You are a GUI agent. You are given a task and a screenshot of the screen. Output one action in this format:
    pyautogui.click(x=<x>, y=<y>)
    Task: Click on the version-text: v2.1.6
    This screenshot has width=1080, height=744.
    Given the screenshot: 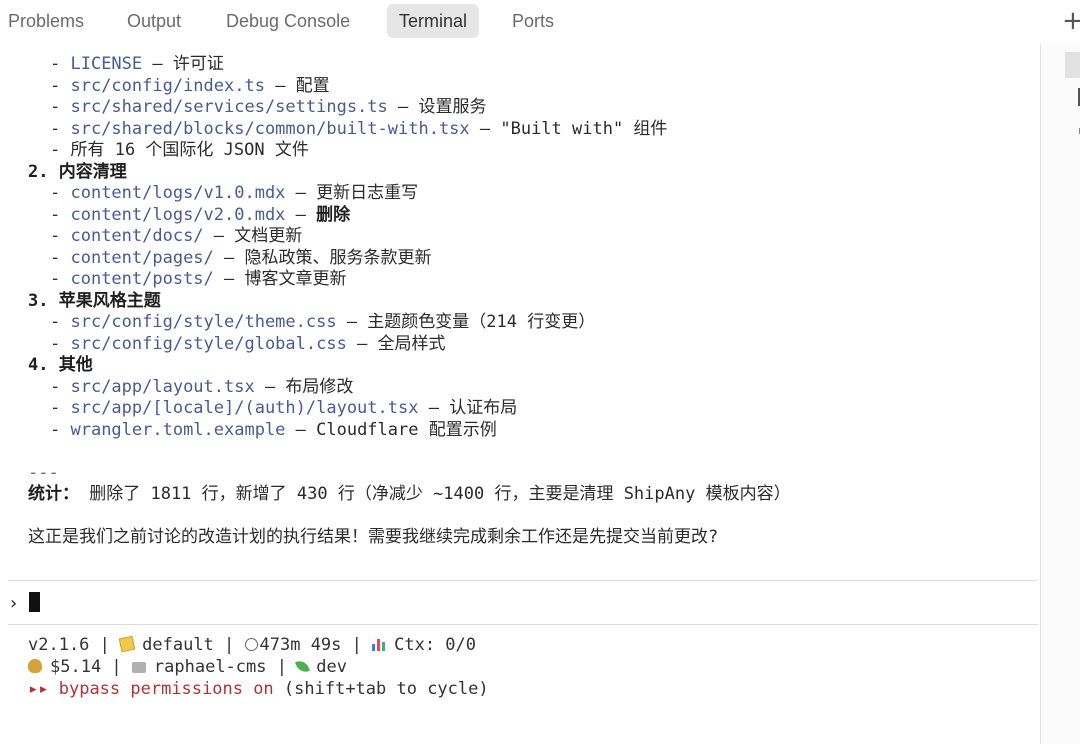 What is the action you would take?
    pyautogui.click(x=59, y=645)
    